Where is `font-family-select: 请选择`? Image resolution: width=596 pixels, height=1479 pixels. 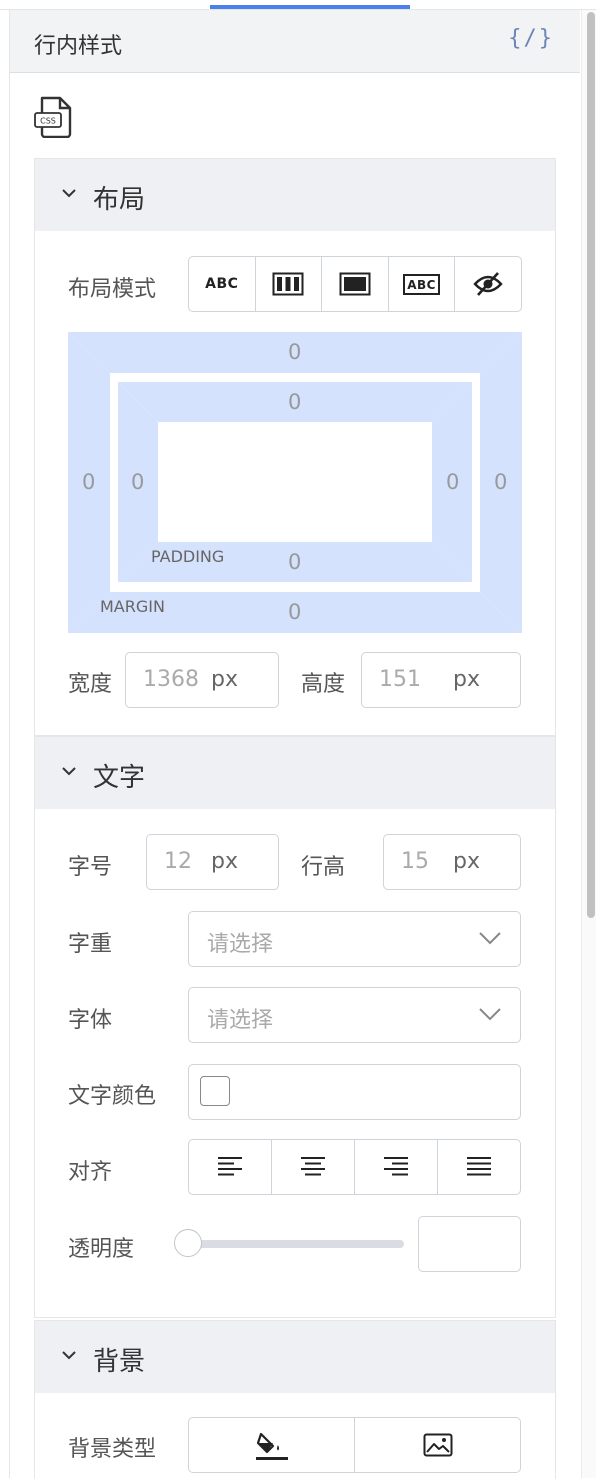
font-family-select: 请选择 is located at coordinates (354, 1015).